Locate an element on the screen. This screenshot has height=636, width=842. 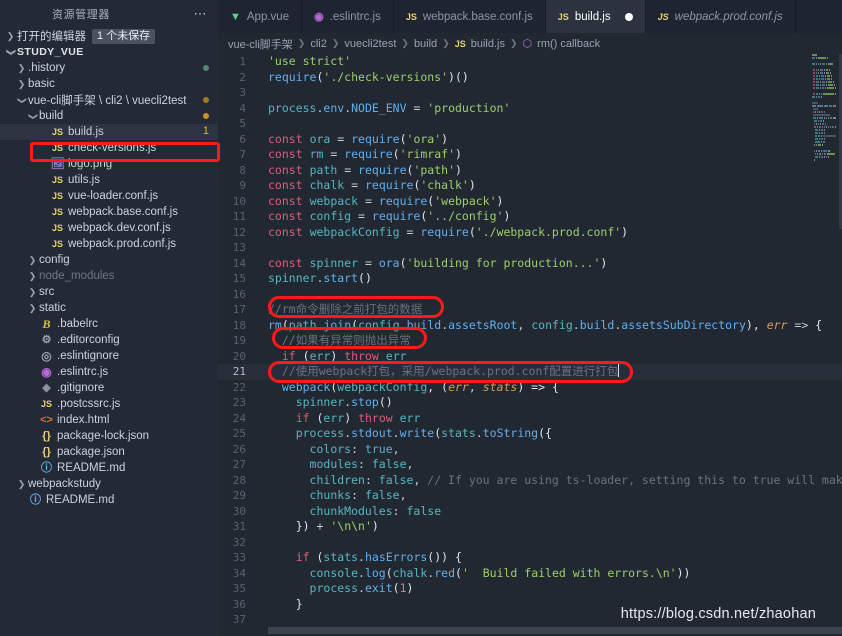
open-editors-section: 打开的编辑器 1 个未保存 is located at coordinates (109, 36).